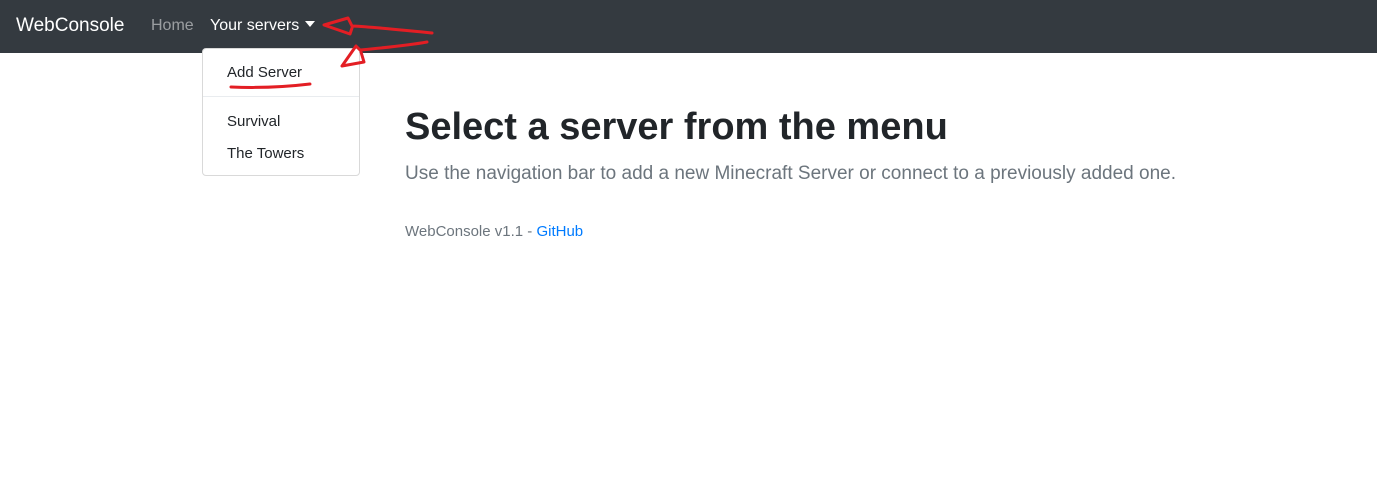  I want to click on dropdown-divider, so click(281, 96).